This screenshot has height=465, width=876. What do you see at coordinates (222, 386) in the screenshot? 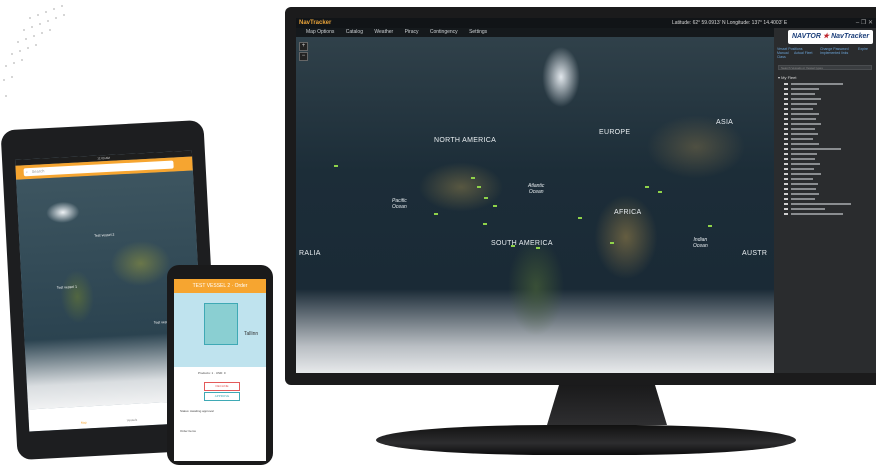
I see `decline-button: DECLINE` at bounding box center [222, 386].